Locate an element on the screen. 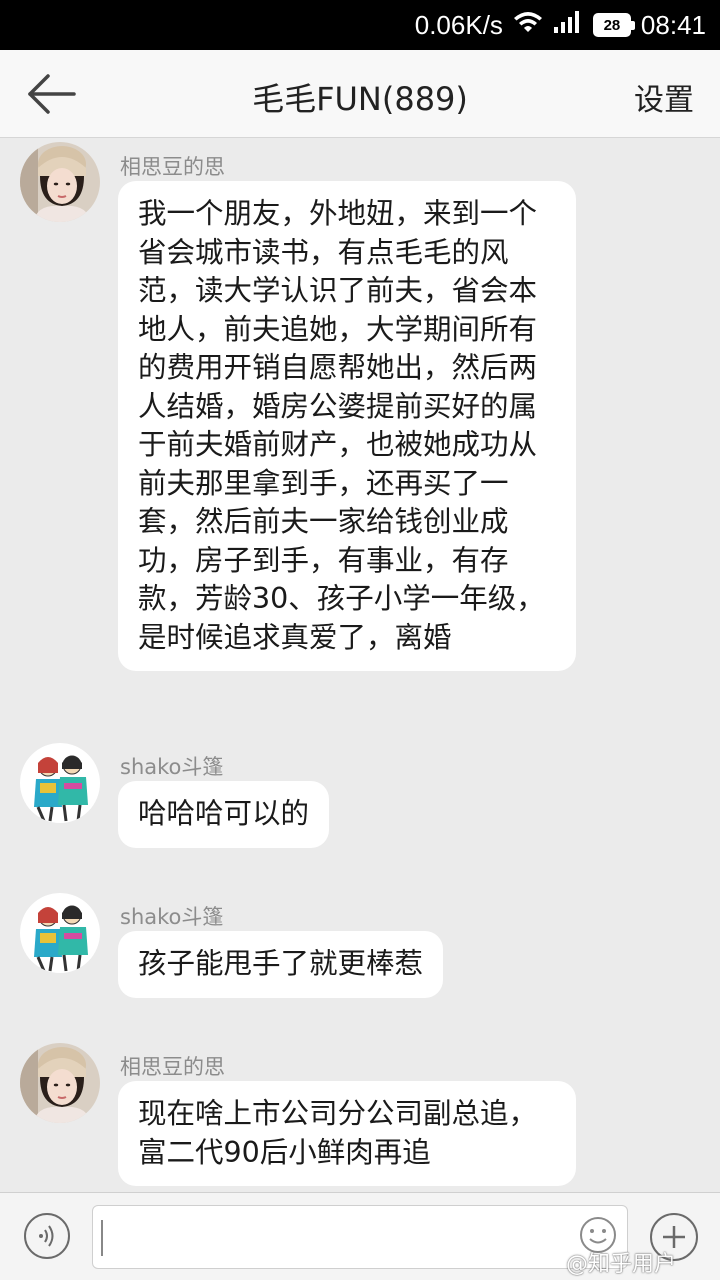 This screenshot has height=1280, width=720. battery-icon: 28 is located at coordinates (613, 25).